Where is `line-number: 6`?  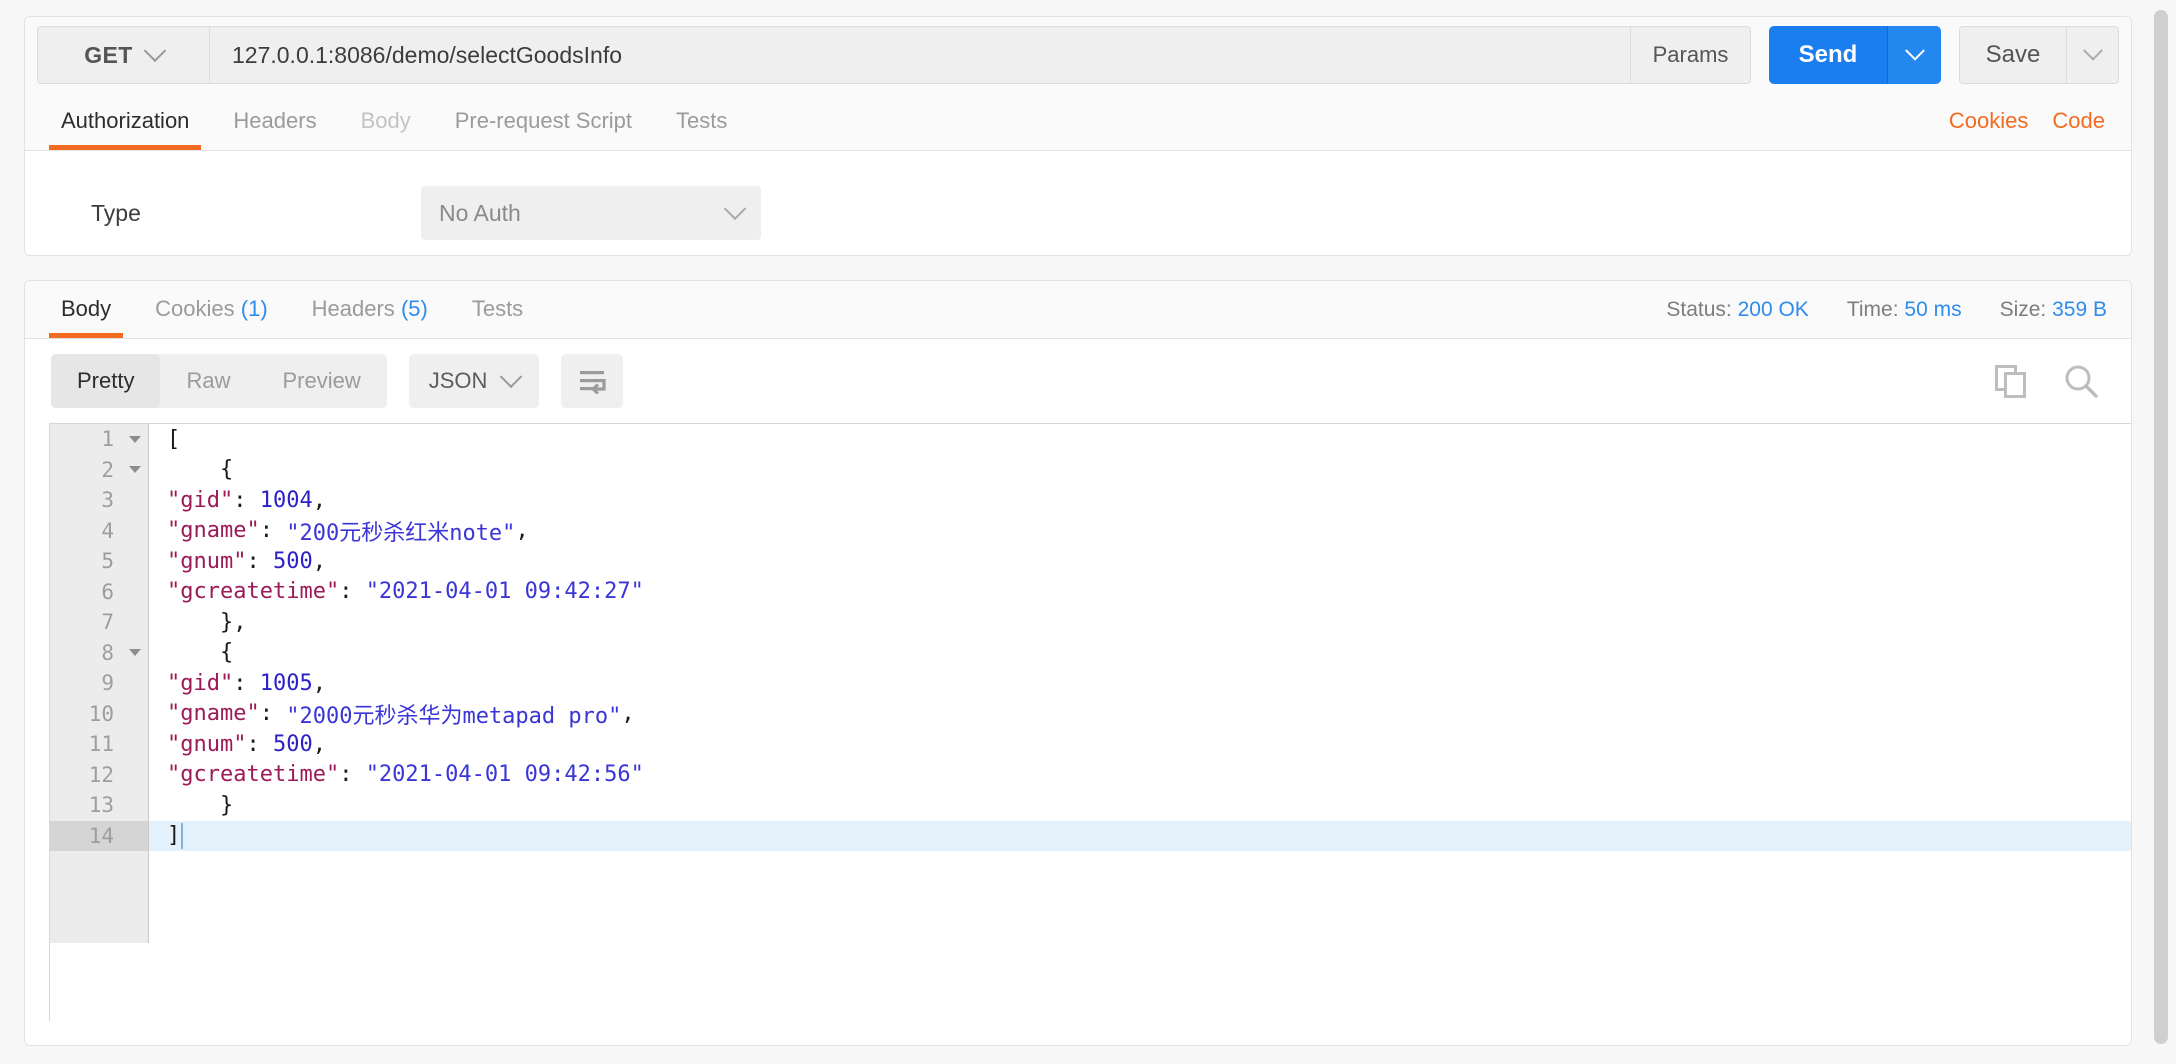 line-number: 6 is located at coordinates (86, 591).